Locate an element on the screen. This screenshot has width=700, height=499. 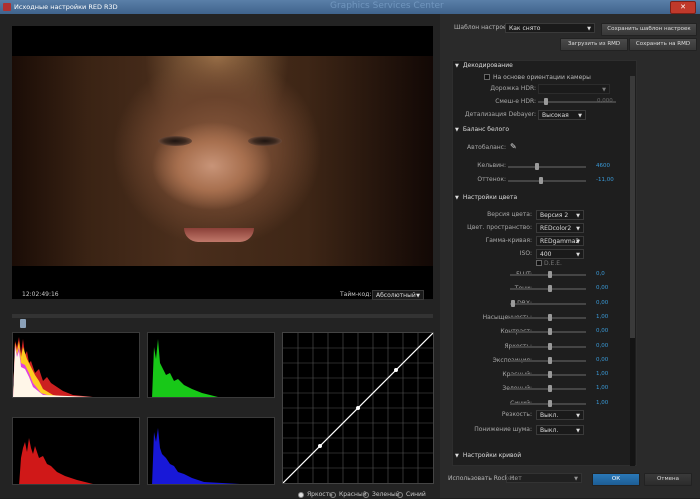
color-version-value: Версия 2 is located at coordinates (554, 215).